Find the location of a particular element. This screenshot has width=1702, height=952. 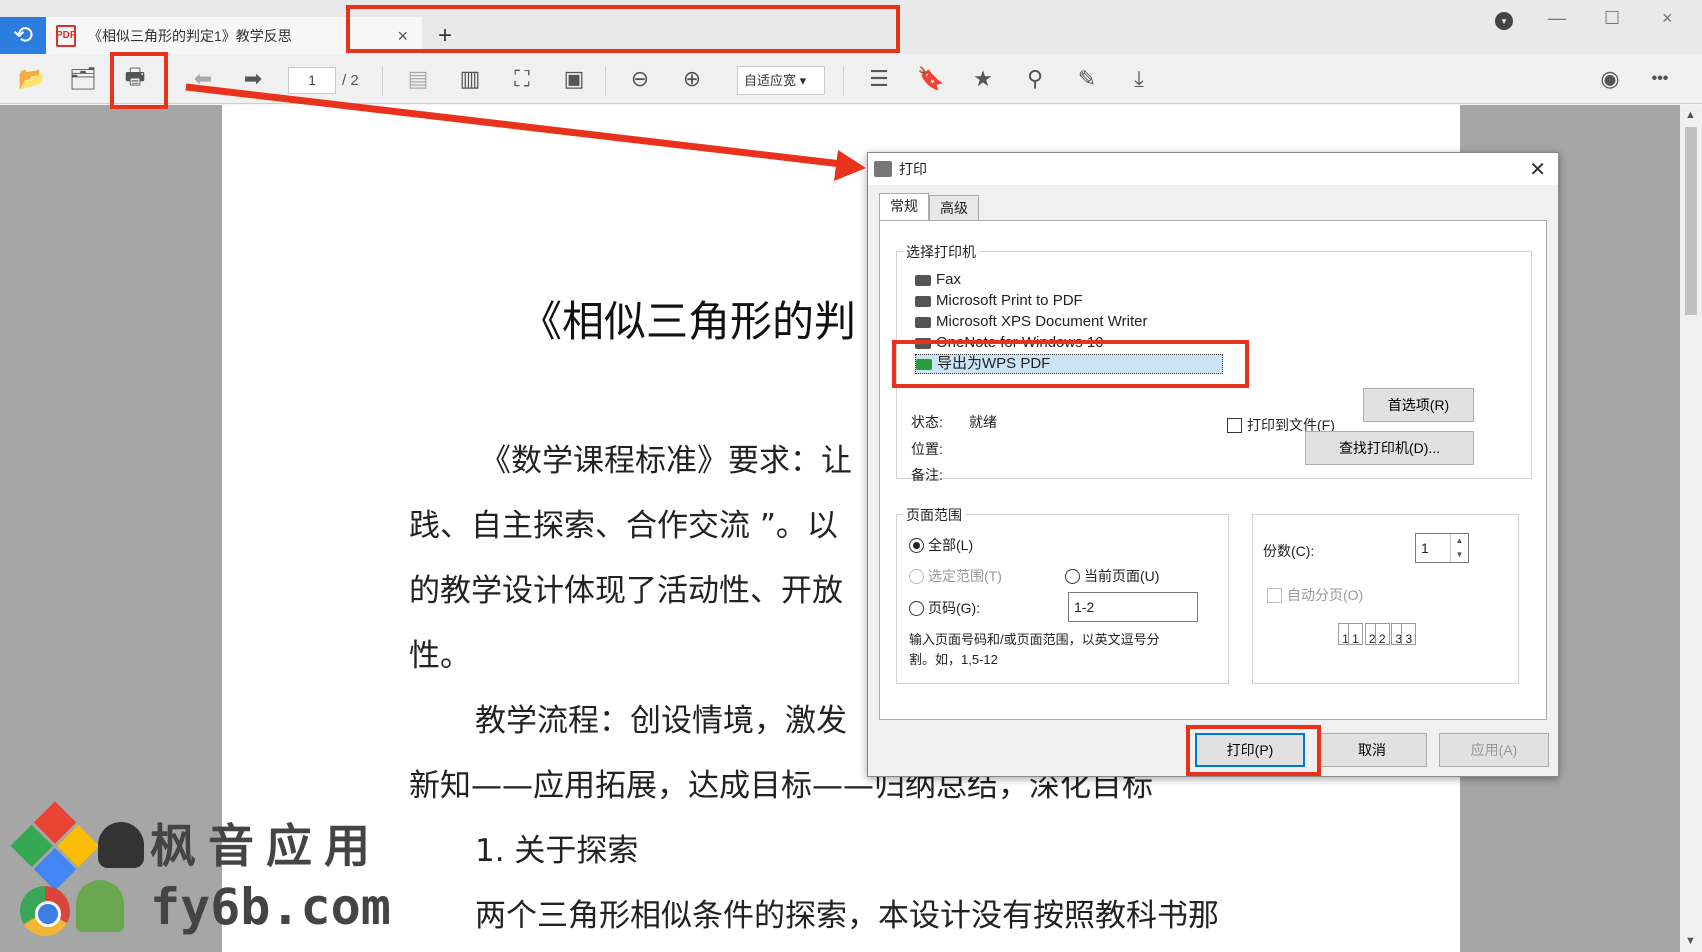

arrow-head is located at coordinates (850, 165).